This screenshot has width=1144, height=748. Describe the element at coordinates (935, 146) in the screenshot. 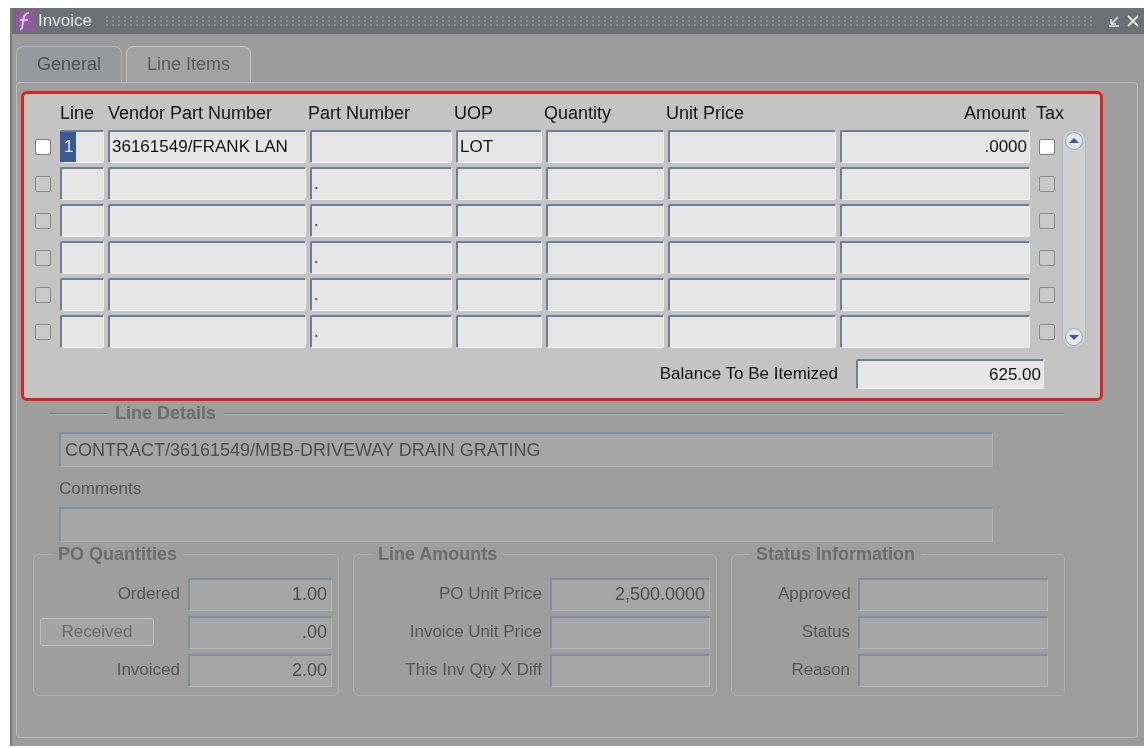

I see `table-cell: .0000` at that location.